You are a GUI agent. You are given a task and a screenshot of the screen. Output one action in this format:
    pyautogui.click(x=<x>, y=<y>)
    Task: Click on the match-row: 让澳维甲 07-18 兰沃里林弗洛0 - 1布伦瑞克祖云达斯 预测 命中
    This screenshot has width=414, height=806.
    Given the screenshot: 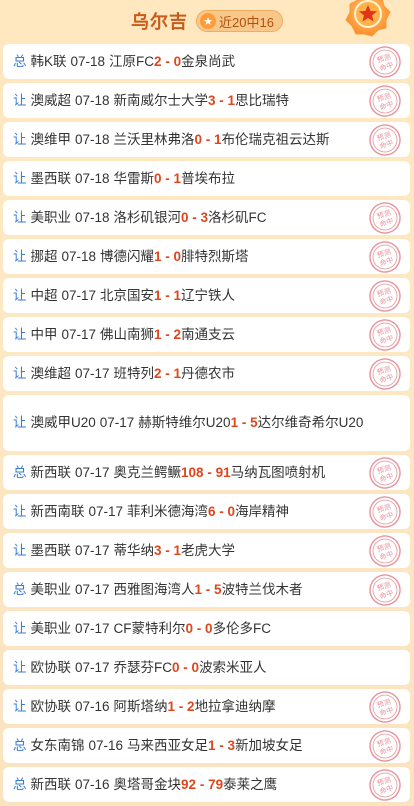 What is the action you would take?
    pyautogui.click(x=206, y=139)
    